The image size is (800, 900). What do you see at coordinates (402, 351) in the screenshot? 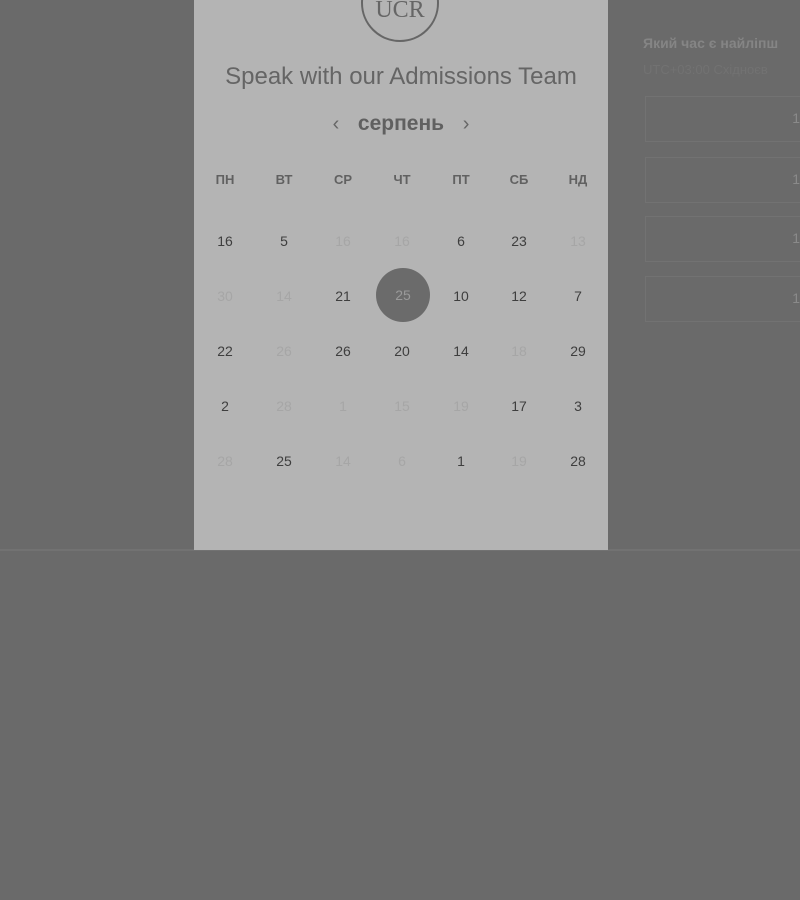
I see `calendar-day: 20` at bounding box center [402, 351].